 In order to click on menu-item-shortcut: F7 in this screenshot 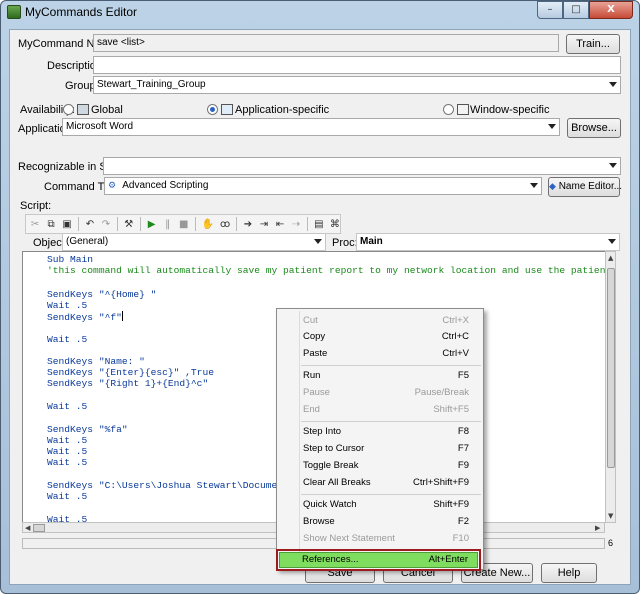, I will do `click(463, 448)`.